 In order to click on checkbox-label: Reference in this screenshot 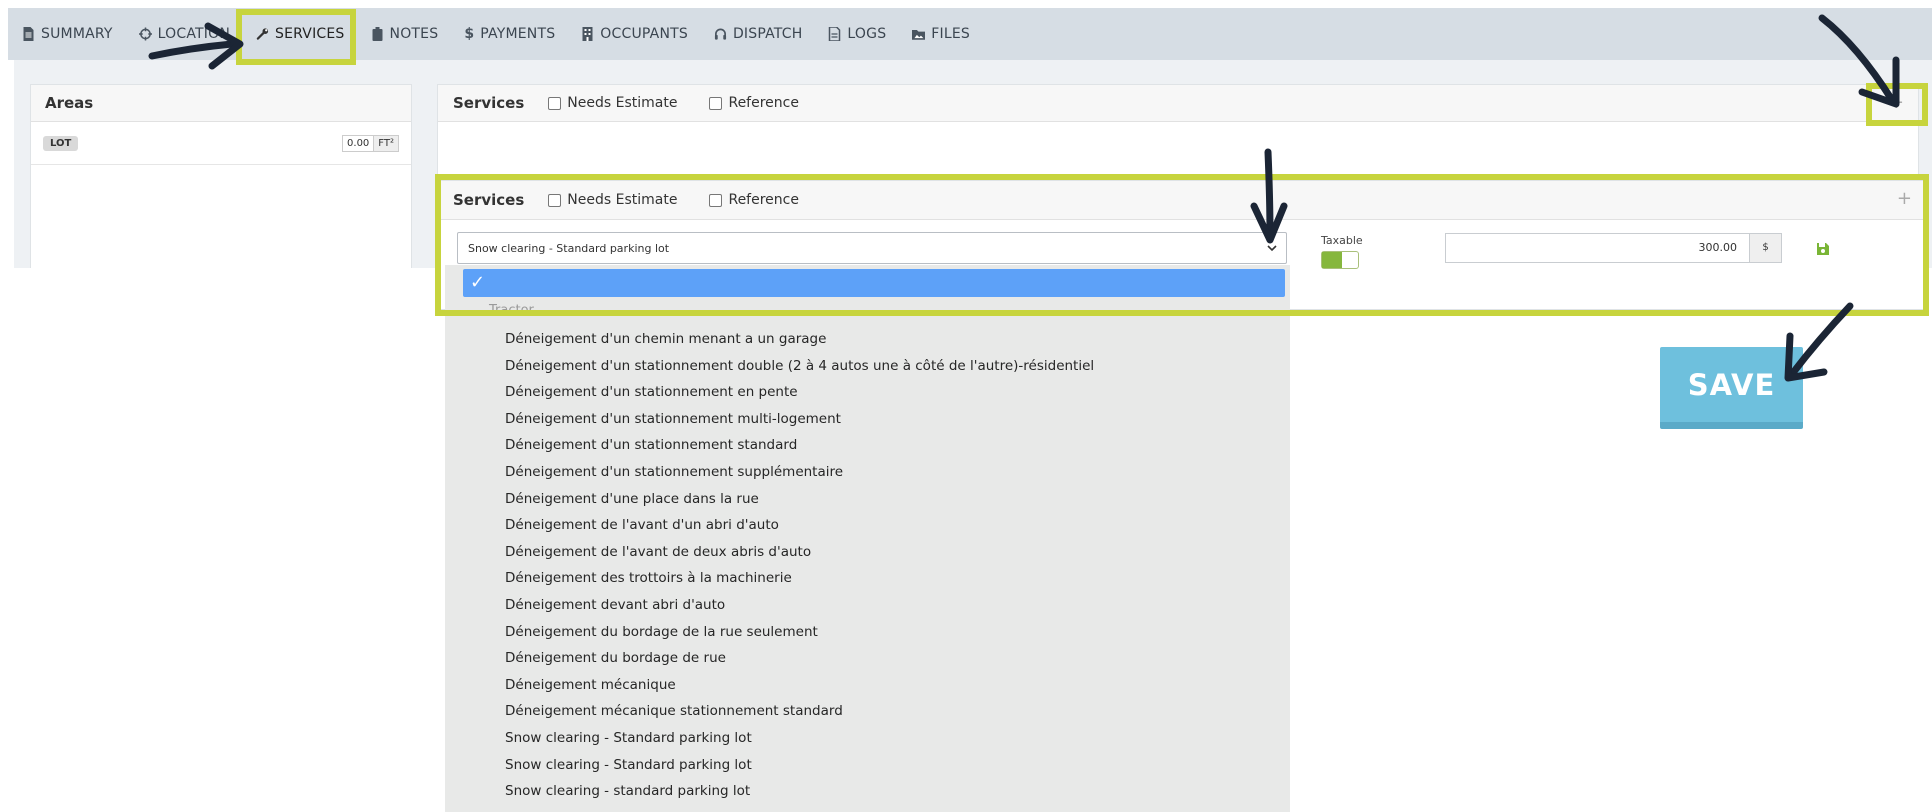, I will do `click(763, 103)`.